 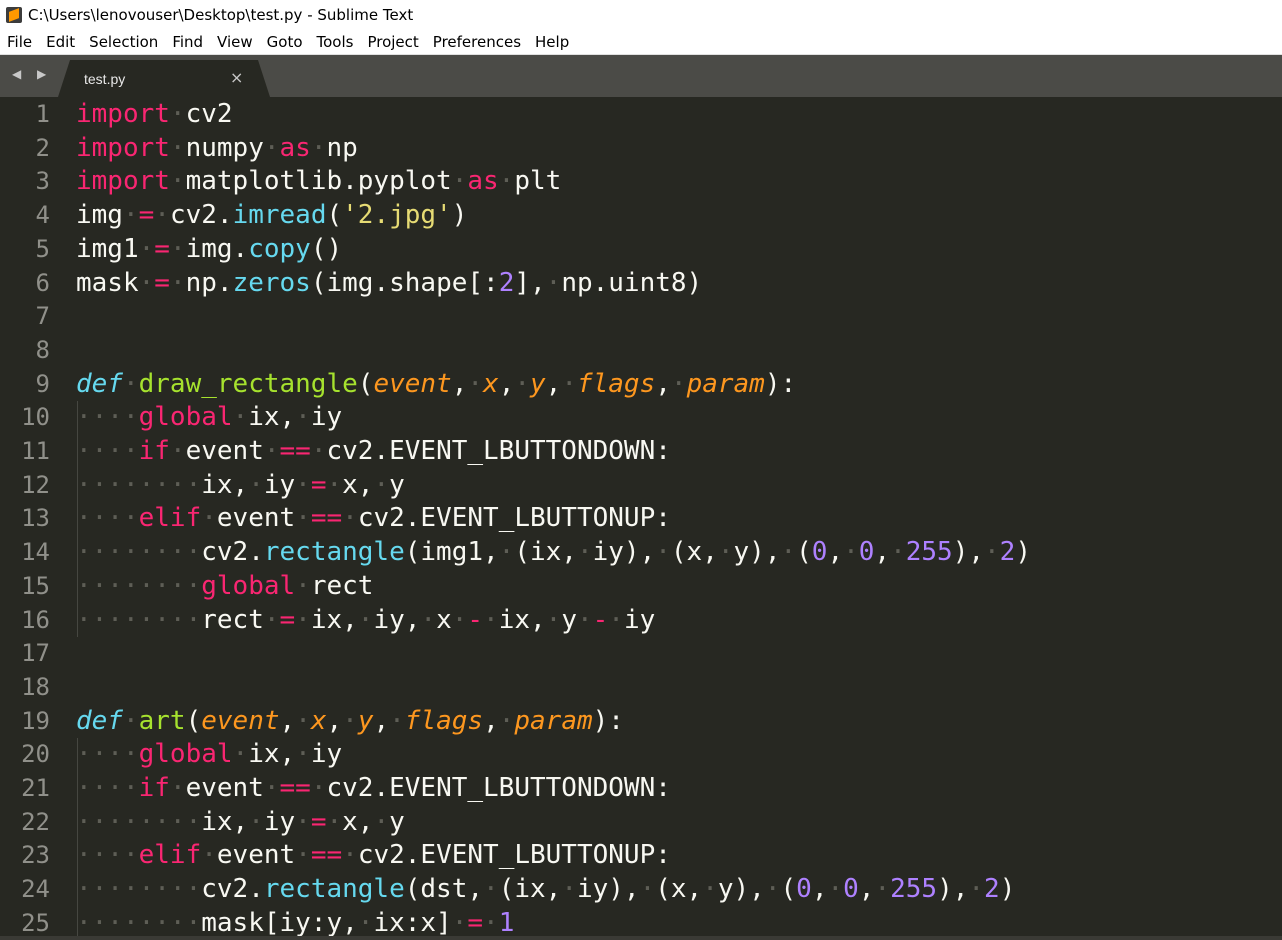 I want to click on menu-file: File, so click(x=19, y=42).